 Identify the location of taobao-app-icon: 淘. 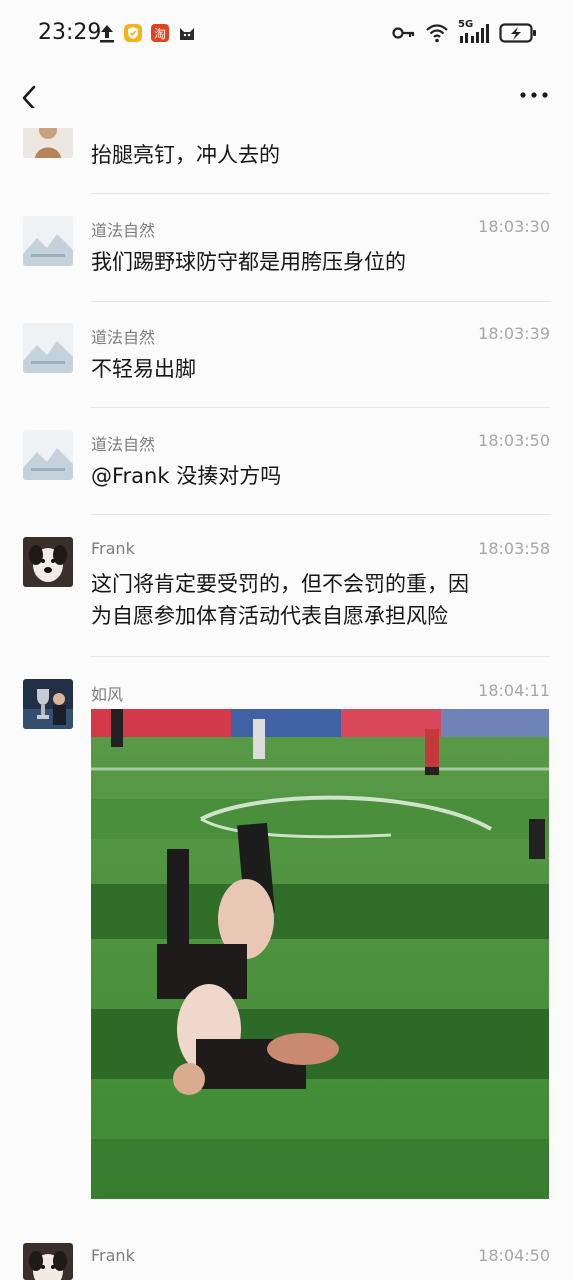
(160, 33).